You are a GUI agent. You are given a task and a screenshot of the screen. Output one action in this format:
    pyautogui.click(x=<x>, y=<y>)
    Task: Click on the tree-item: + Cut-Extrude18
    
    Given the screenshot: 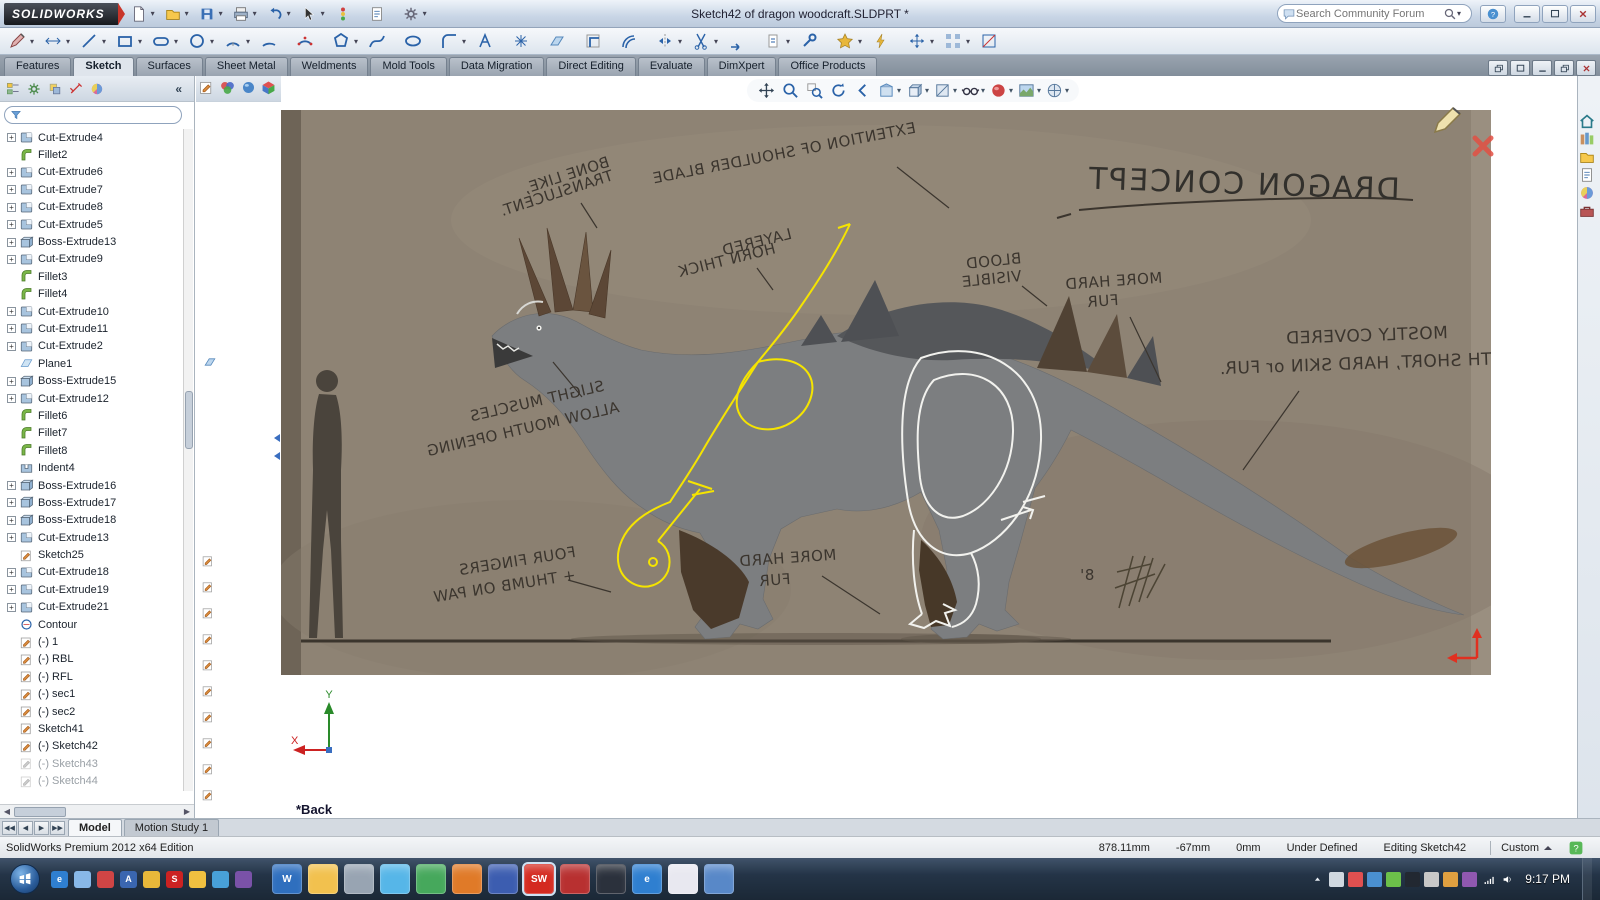 What is the action you would take?
    pyautogui.click(x=91, y=572)
    